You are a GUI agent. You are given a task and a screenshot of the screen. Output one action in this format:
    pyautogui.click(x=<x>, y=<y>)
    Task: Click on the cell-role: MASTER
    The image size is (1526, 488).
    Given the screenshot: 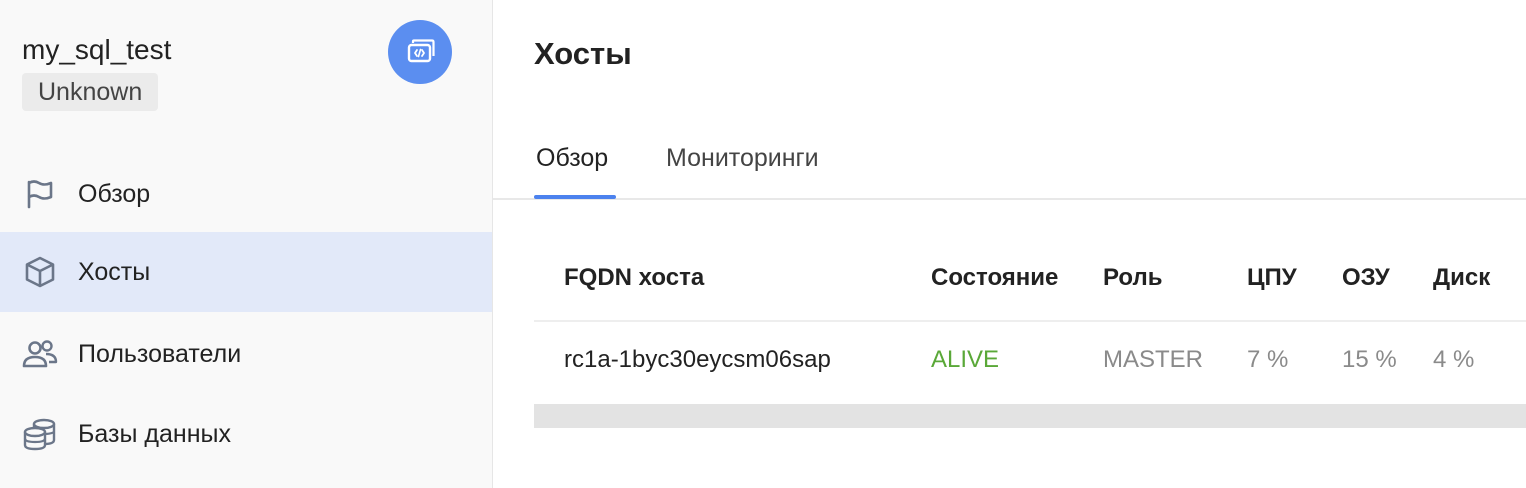 What is the action you would take?
    pyautogui.click(x=1153, y=359)
    